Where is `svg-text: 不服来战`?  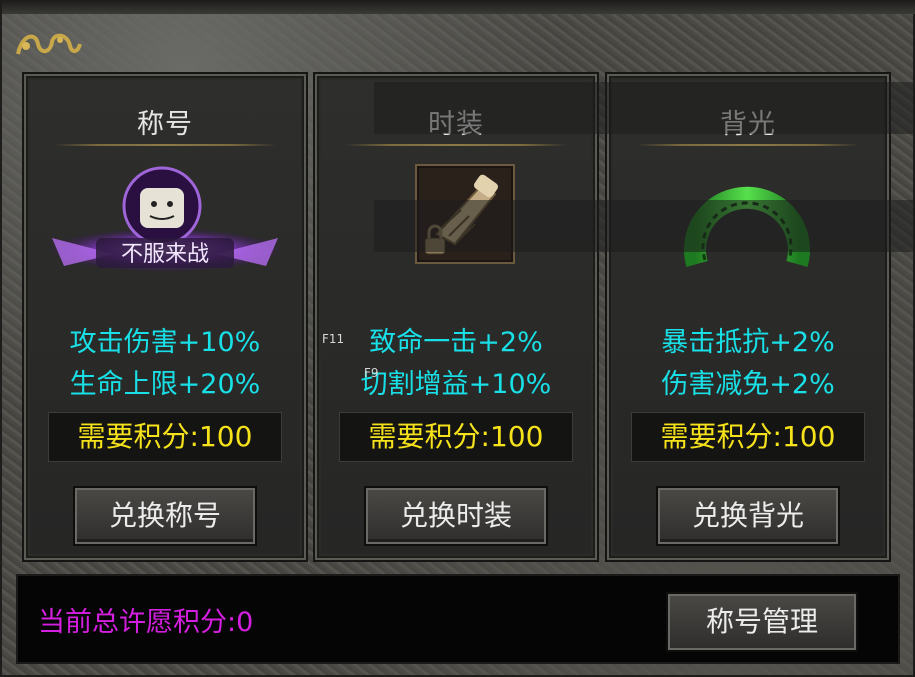
svg-text: 不服来战 is located at coordinates (165, 254).